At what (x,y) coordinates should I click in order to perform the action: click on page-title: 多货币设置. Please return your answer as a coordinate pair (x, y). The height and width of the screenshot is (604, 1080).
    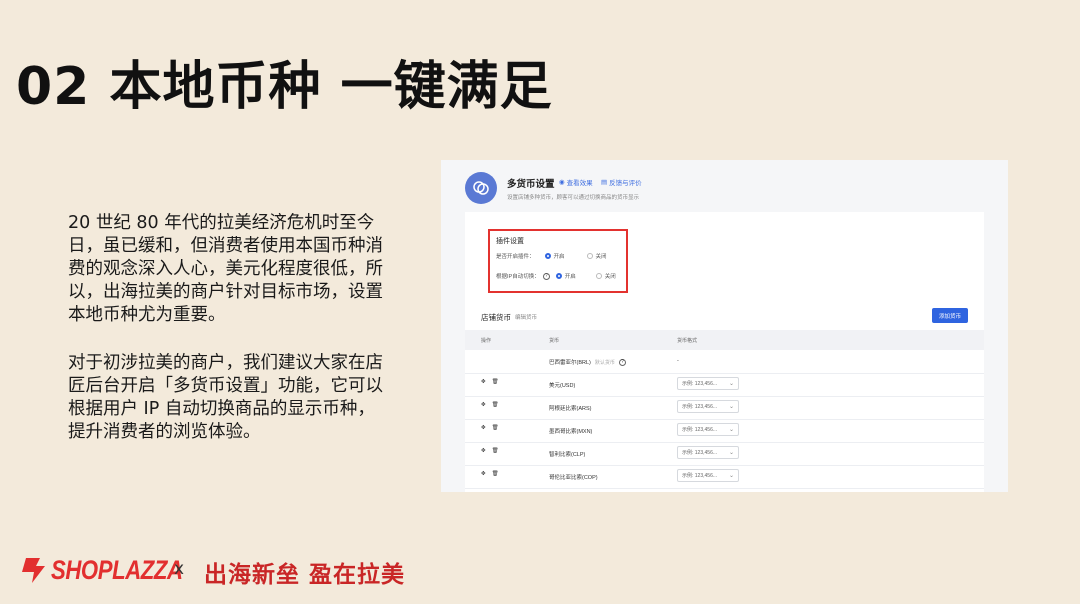
    Looking at the image, I should click on (531, 184).